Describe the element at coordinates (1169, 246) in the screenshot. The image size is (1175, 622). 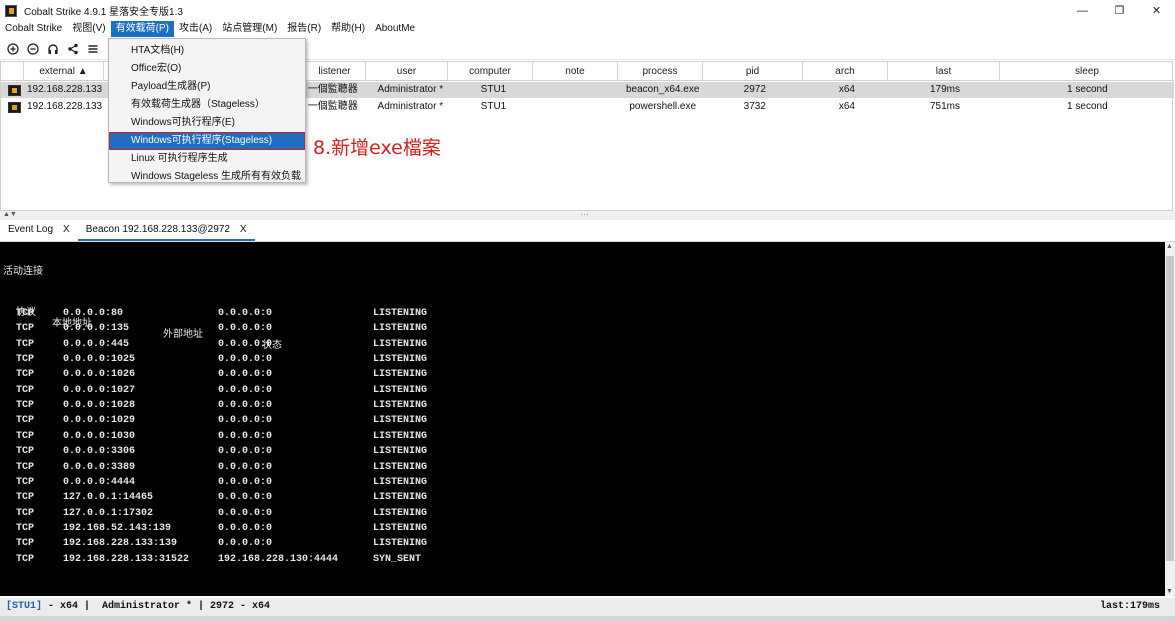
I see `scroll-up-icon: ▲` at that location.